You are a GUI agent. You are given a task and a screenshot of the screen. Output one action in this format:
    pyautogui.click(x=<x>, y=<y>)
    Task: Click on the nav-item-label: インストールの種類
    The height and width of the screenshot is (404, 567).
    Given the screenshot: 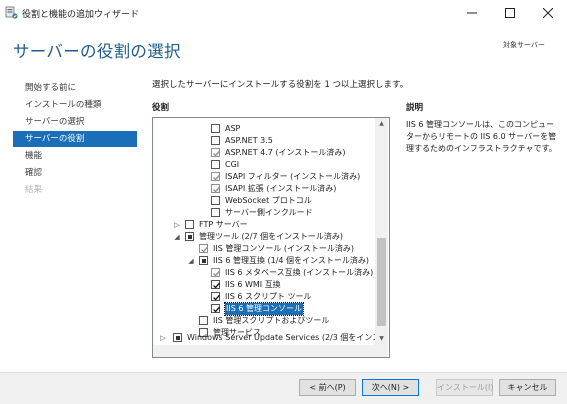 What is the action you would take?
    pyautogui.click(x=63, y=105)
    